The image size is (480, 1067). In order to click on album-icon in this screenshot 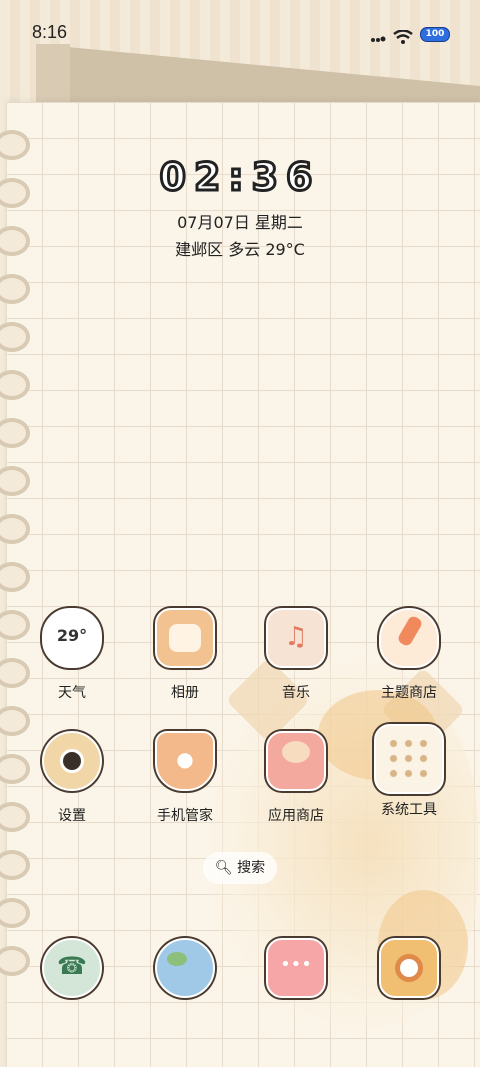, I will do `click(185, 638)`.